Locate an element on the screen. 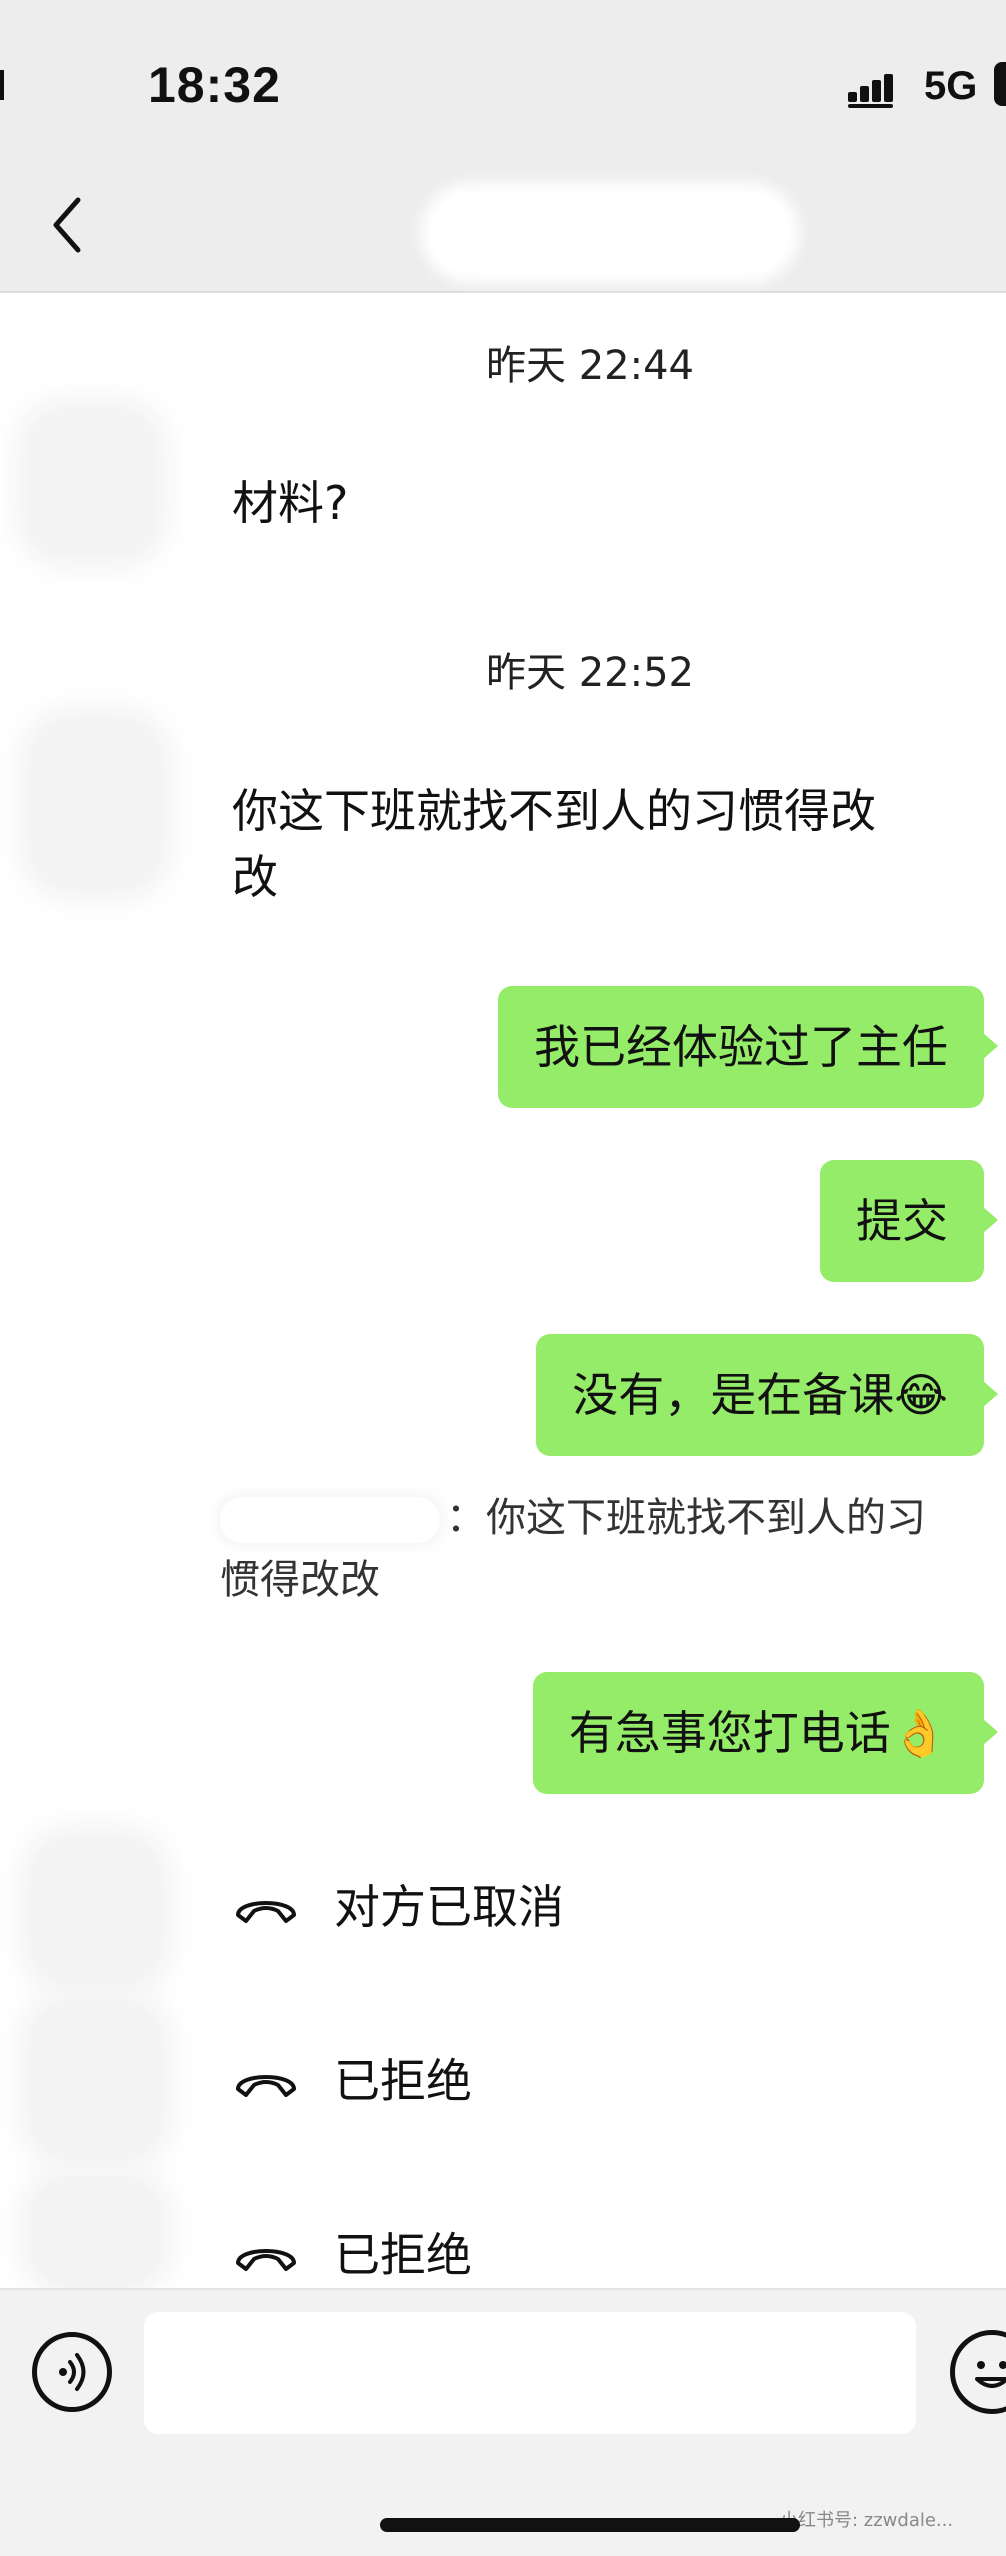 The height and width of the screenshot is (2556, 1006). message-timestamp: 昨天 22:44 is located at coordinates (590, 366).